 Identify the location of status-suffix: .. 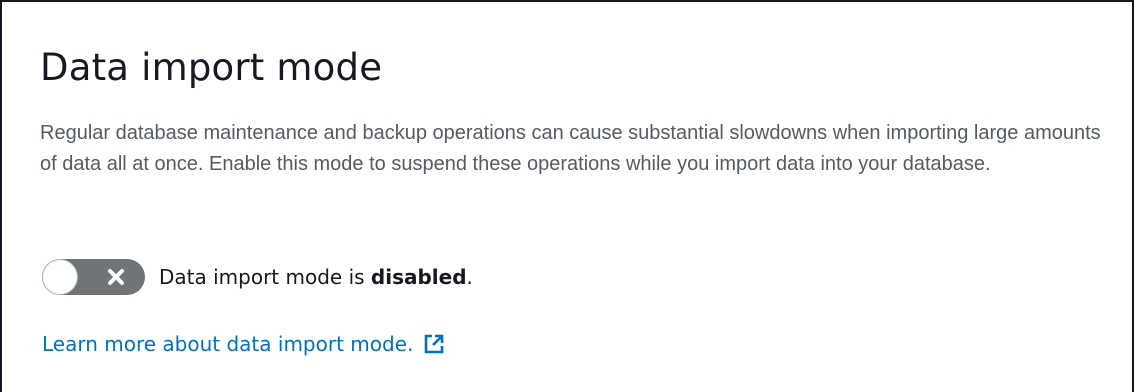
(469, 277).